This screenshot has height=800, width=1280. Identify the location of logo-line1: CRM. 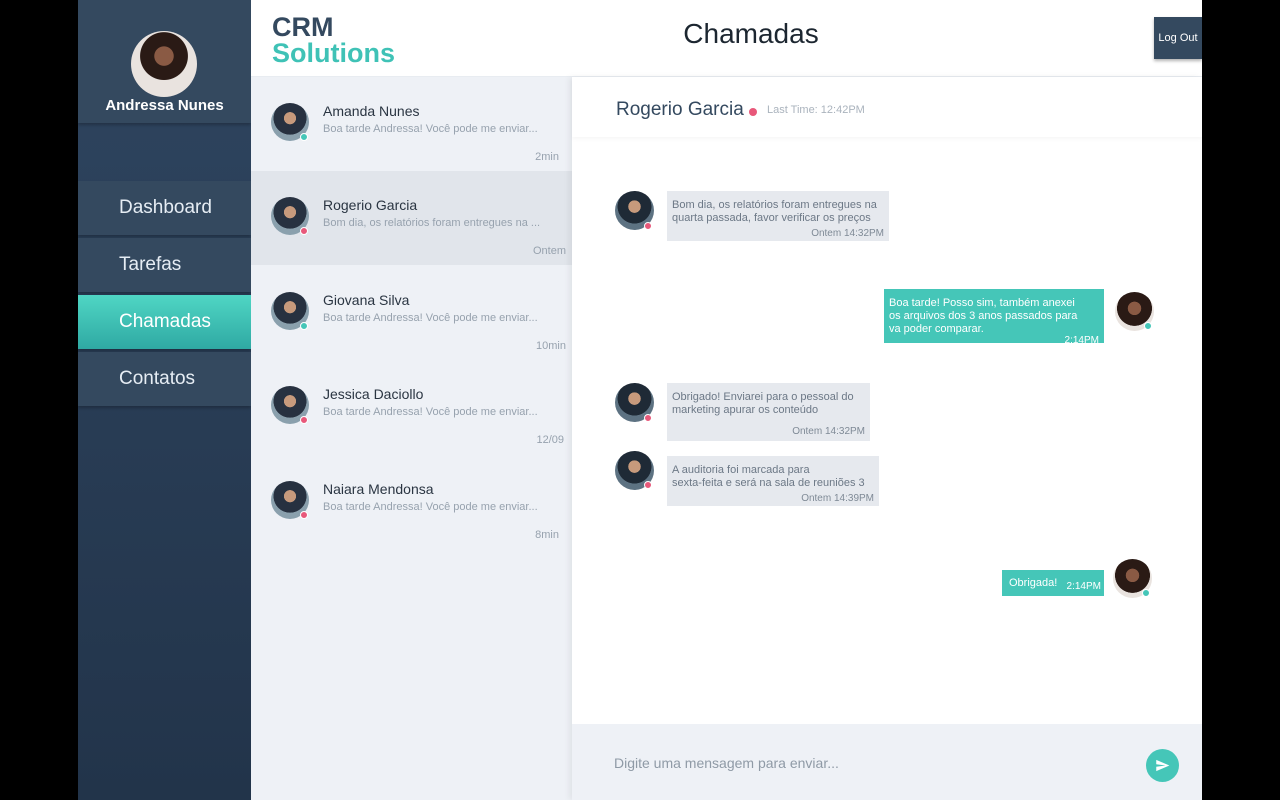
(303, 27).